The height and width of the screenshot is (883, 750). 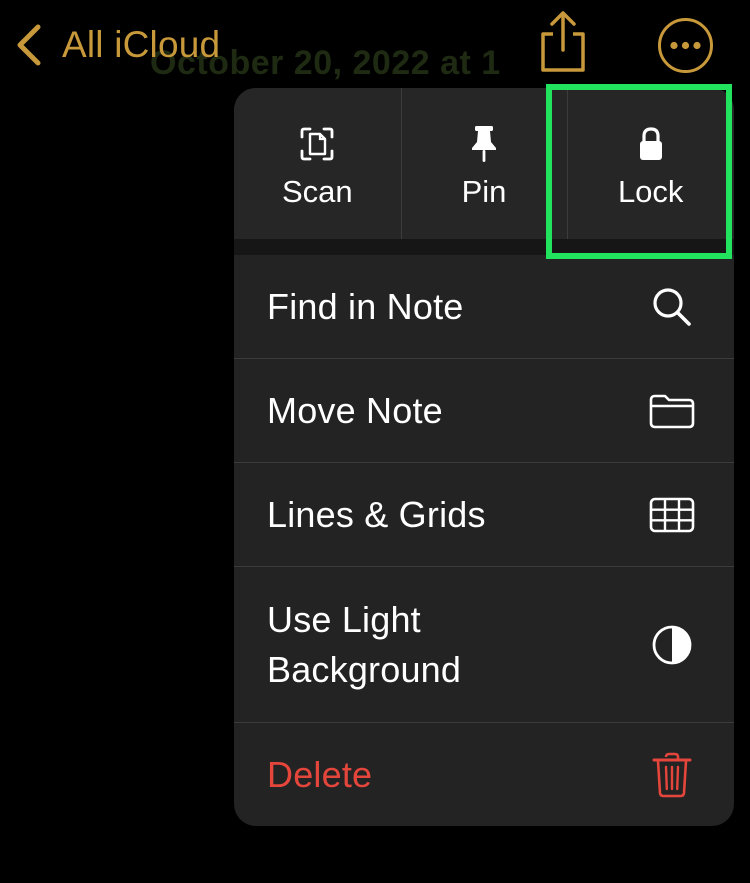 I want to click on lock-icon, so click(x=651, y=146).